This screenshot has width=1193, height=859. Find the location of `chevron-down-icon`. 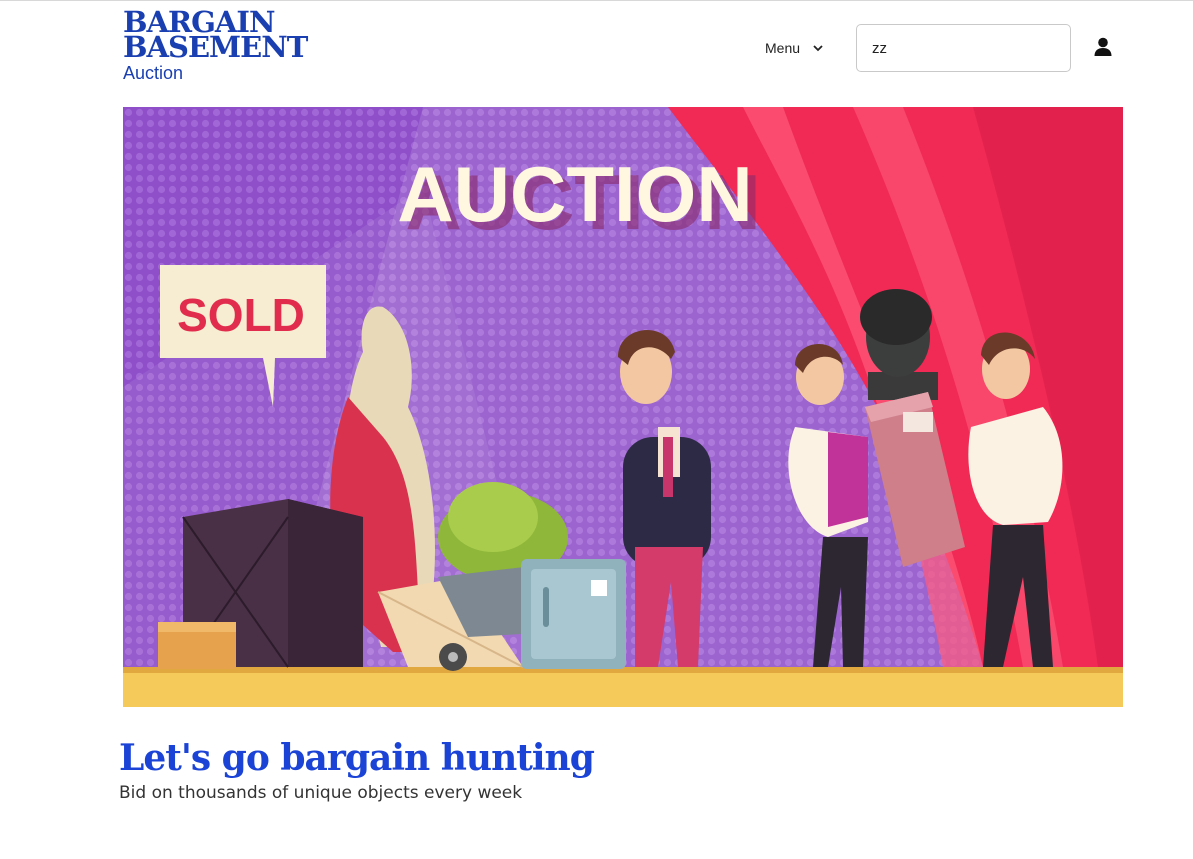

chevron-down-icon is located at coordinates (818, 48).